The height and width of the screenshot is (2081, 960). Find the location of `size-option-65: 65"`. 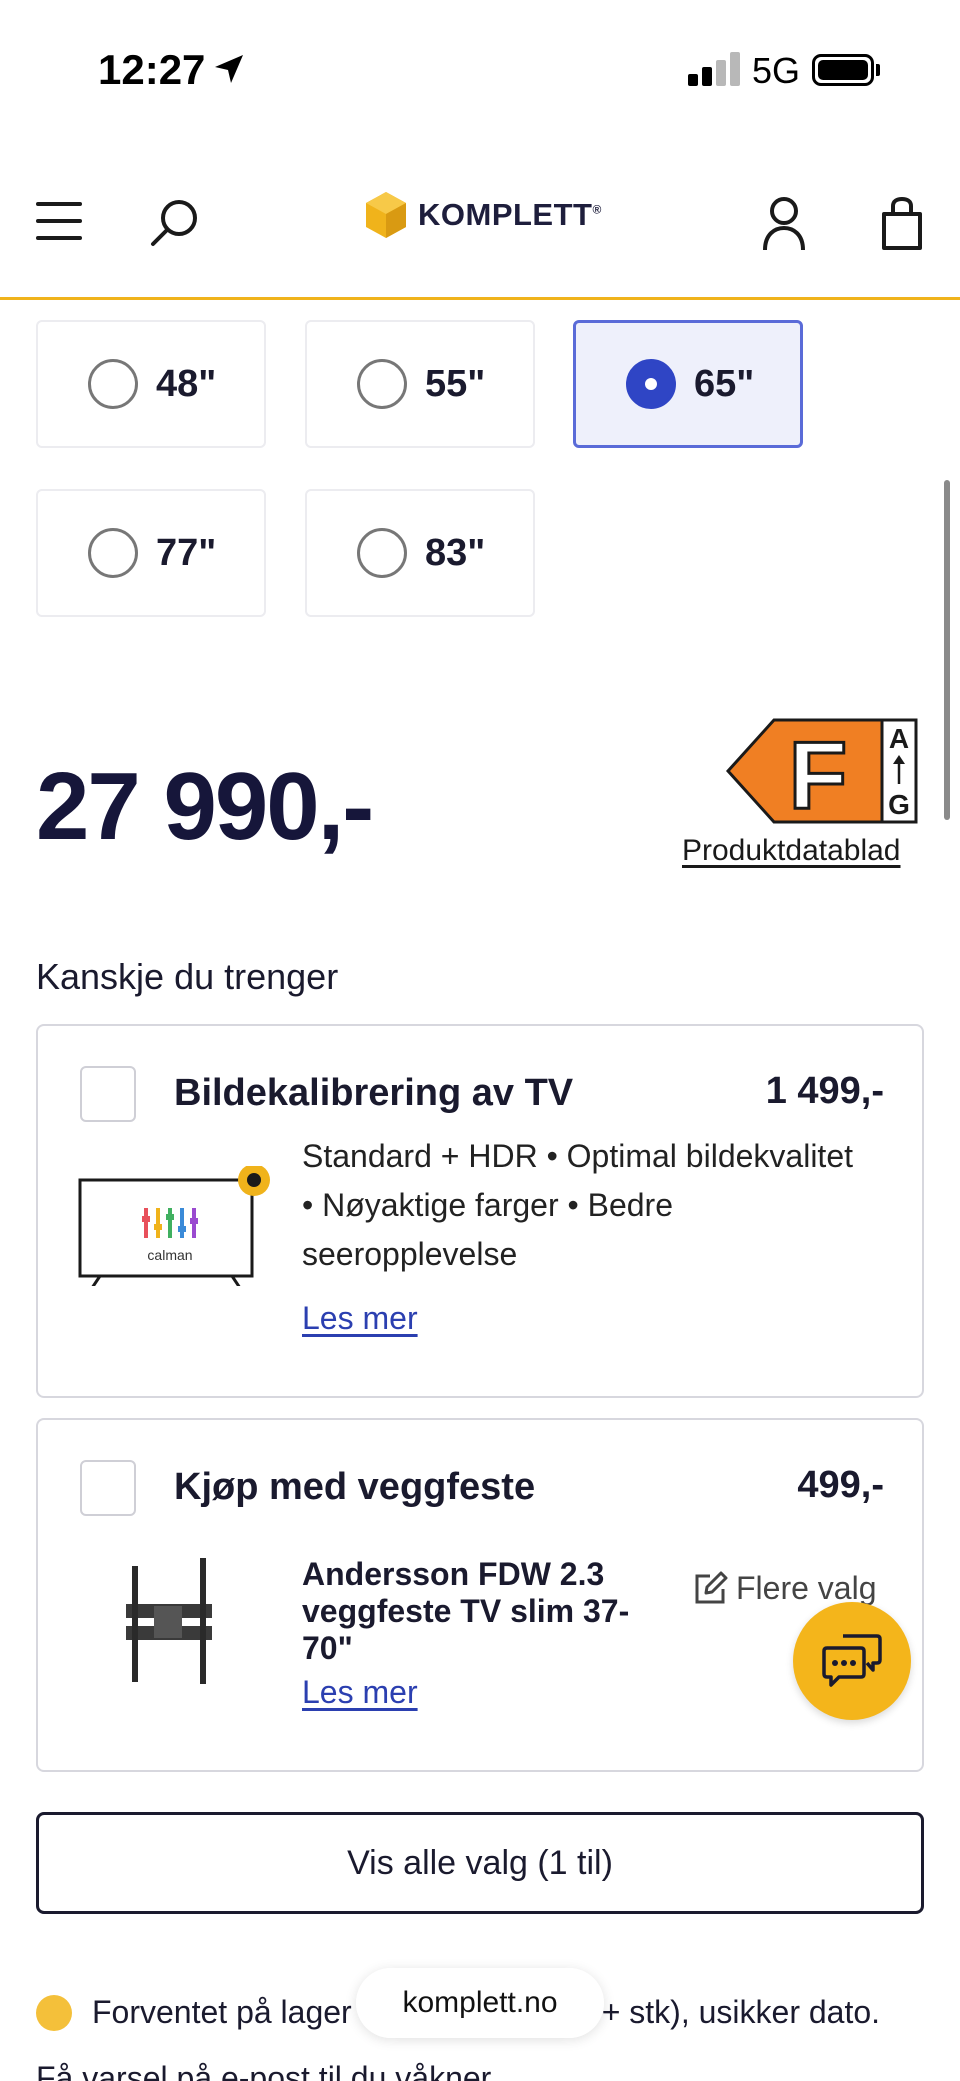

size-option-65: 65" is located at coordinates (688, 384).